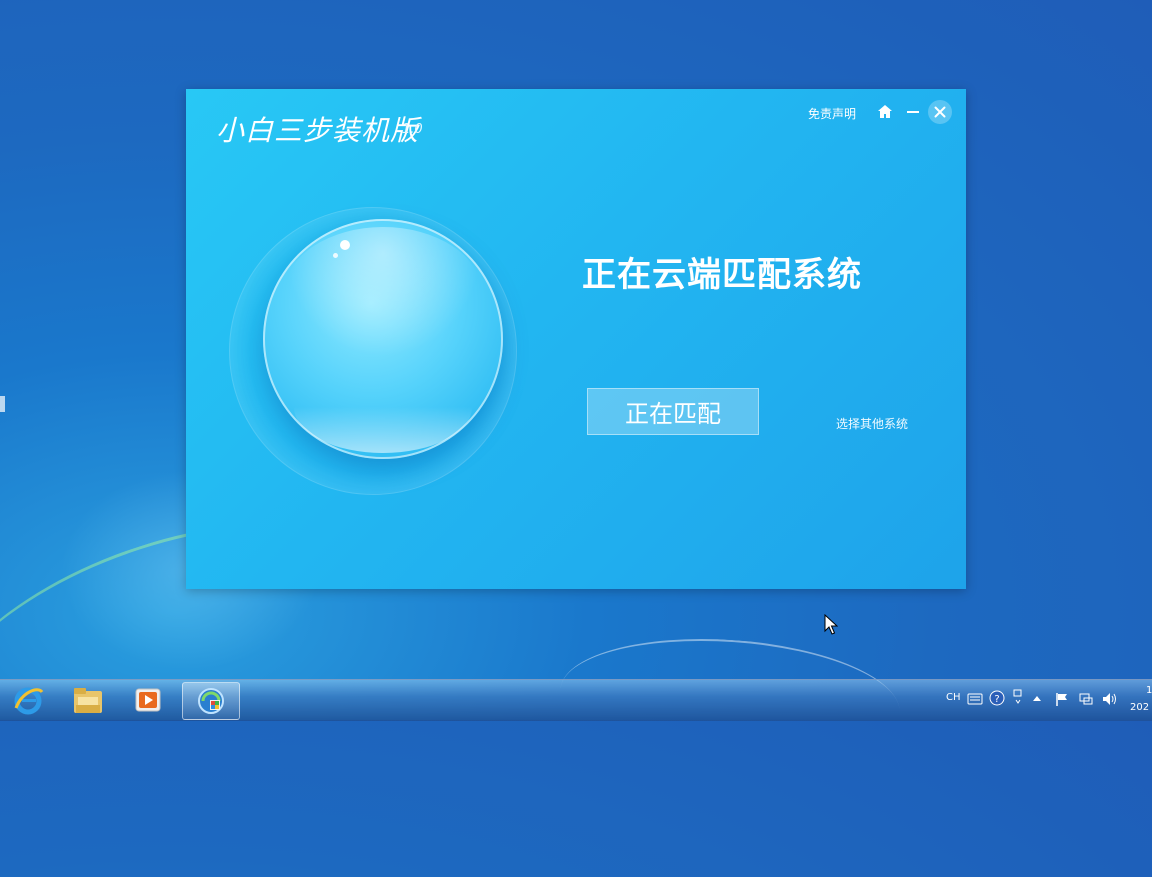 This screenshot has width=1152, height=877. I want to click on orb-highlight, so click(383, 292).